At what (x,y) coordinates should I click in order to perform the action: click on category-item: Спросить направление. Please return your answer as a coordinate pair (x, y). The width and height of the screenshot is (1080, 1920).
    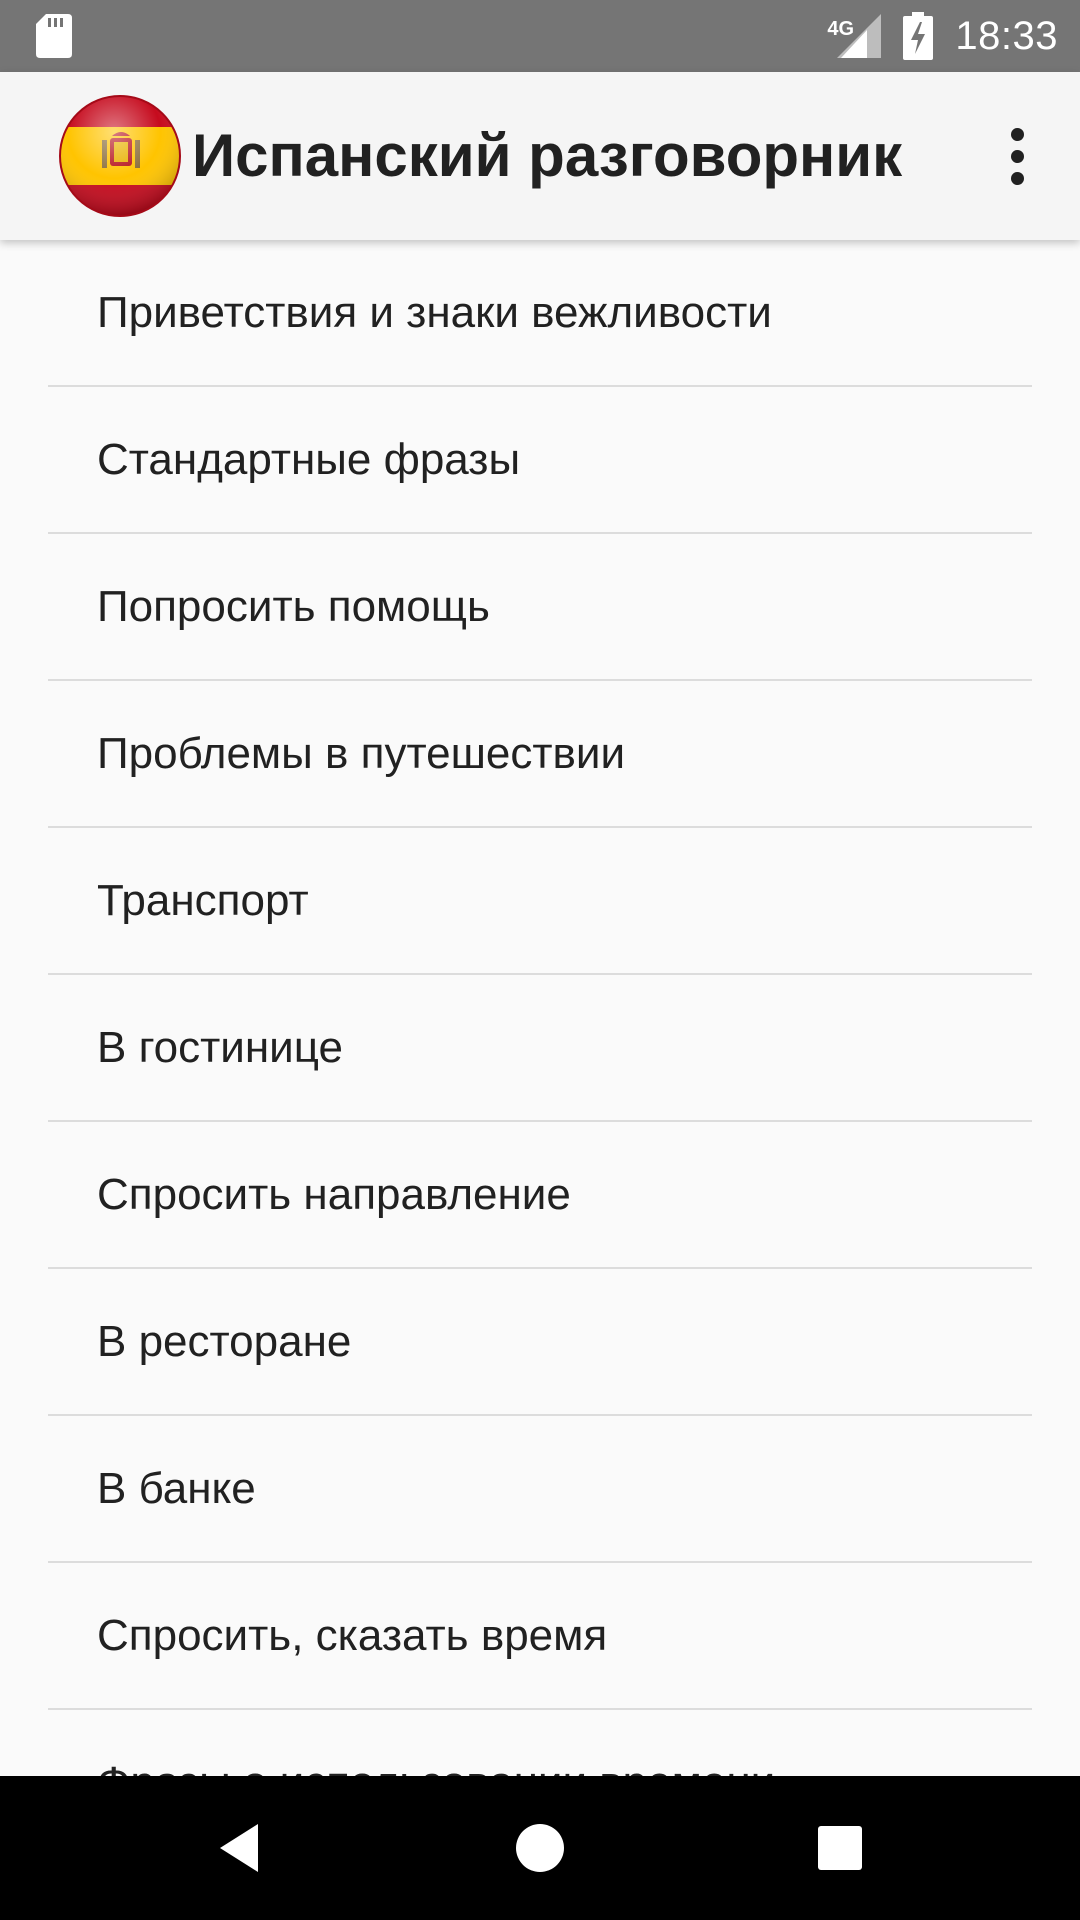
    Looking at the image, I should click on (540, 1195).